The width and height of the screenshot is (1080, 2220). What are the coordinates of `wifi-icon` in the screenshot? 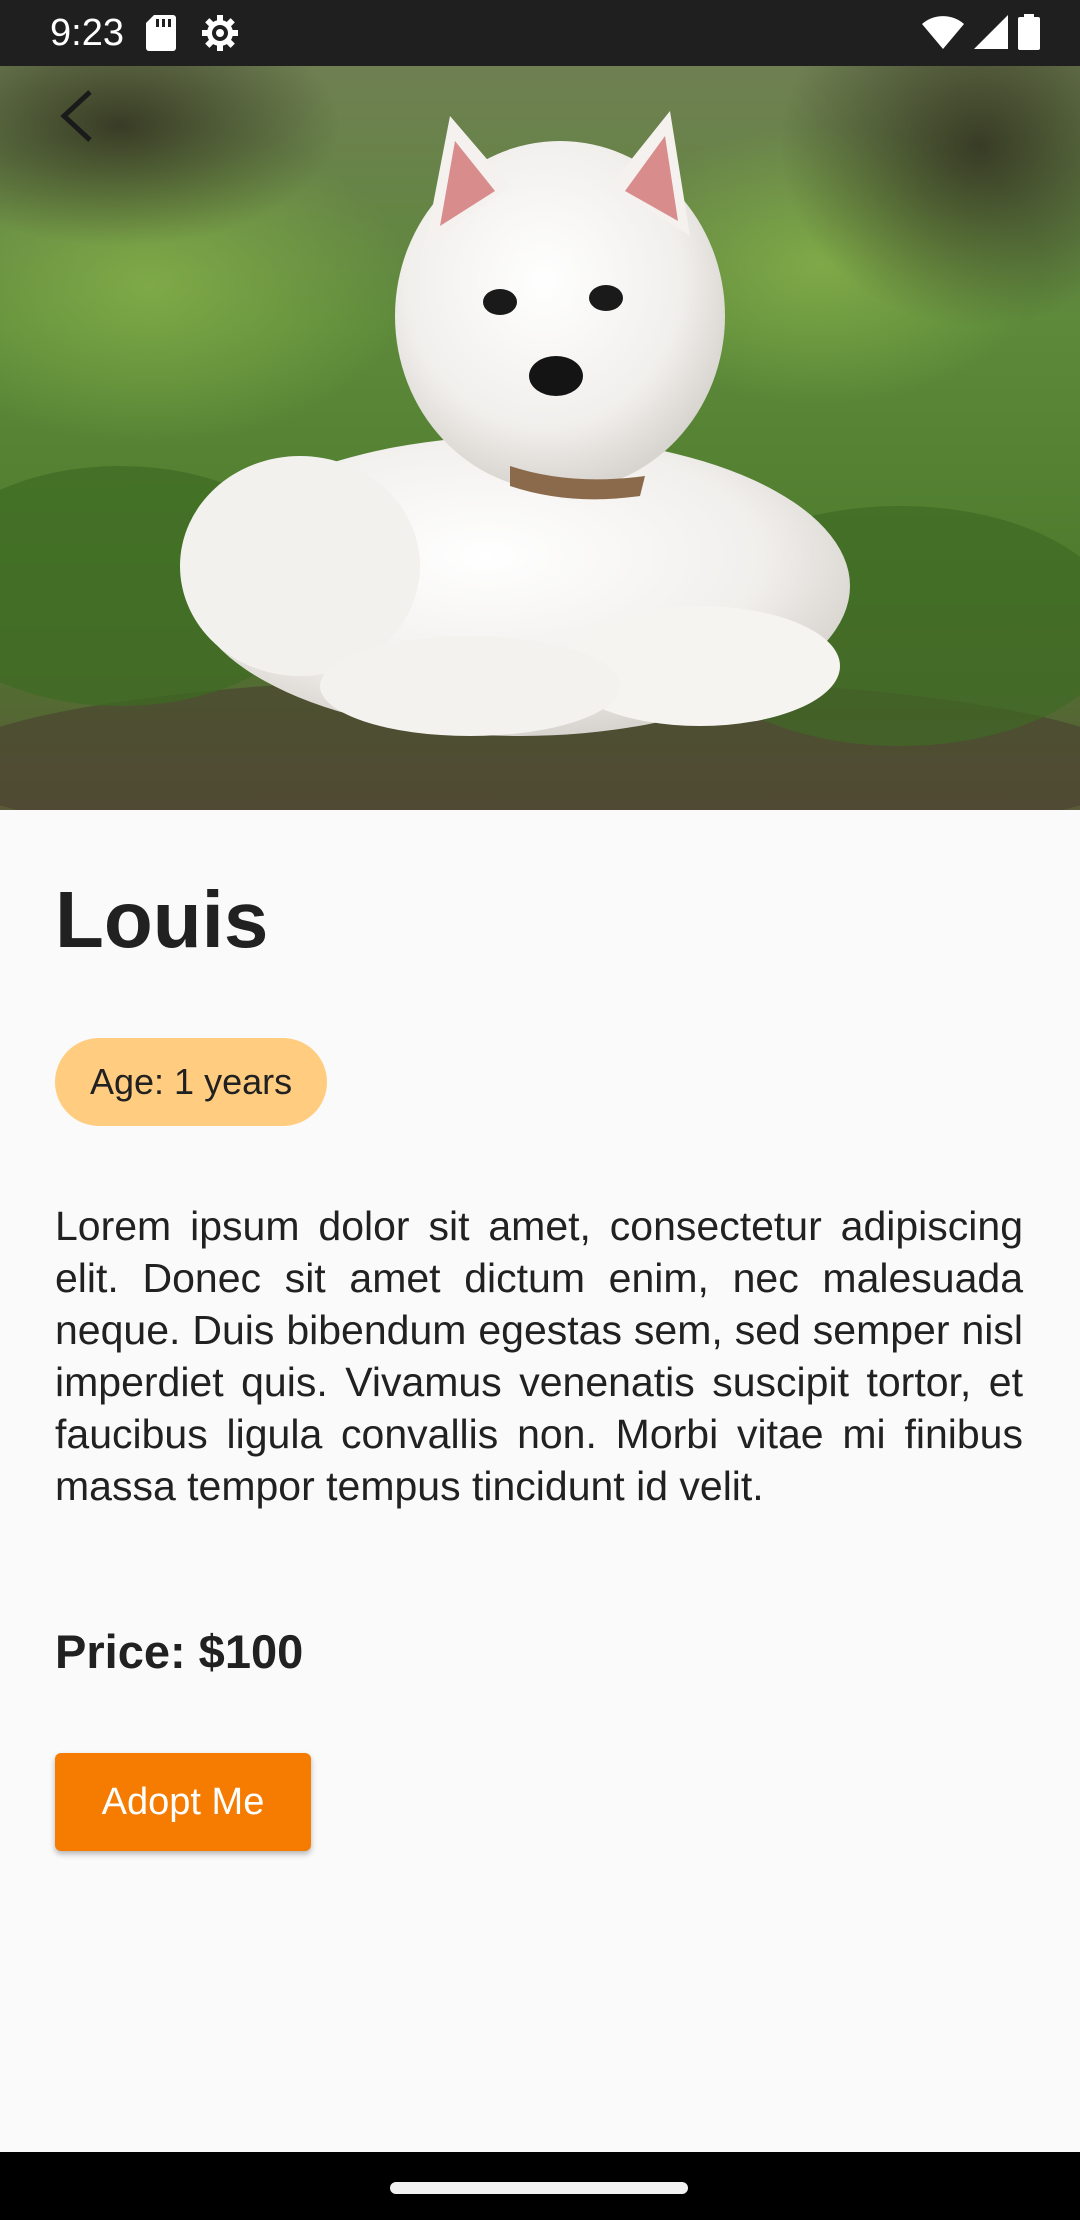 It's located at (943, 34).